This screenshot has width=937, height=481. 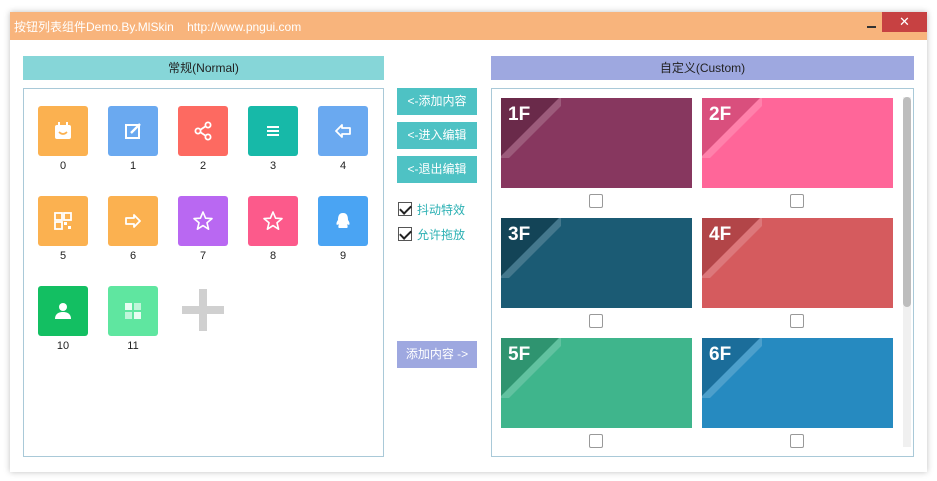 What do you see at coordinates (203, 256) in the screenshot?
I see `tile-label: 7` at bounding box center [203, 256].